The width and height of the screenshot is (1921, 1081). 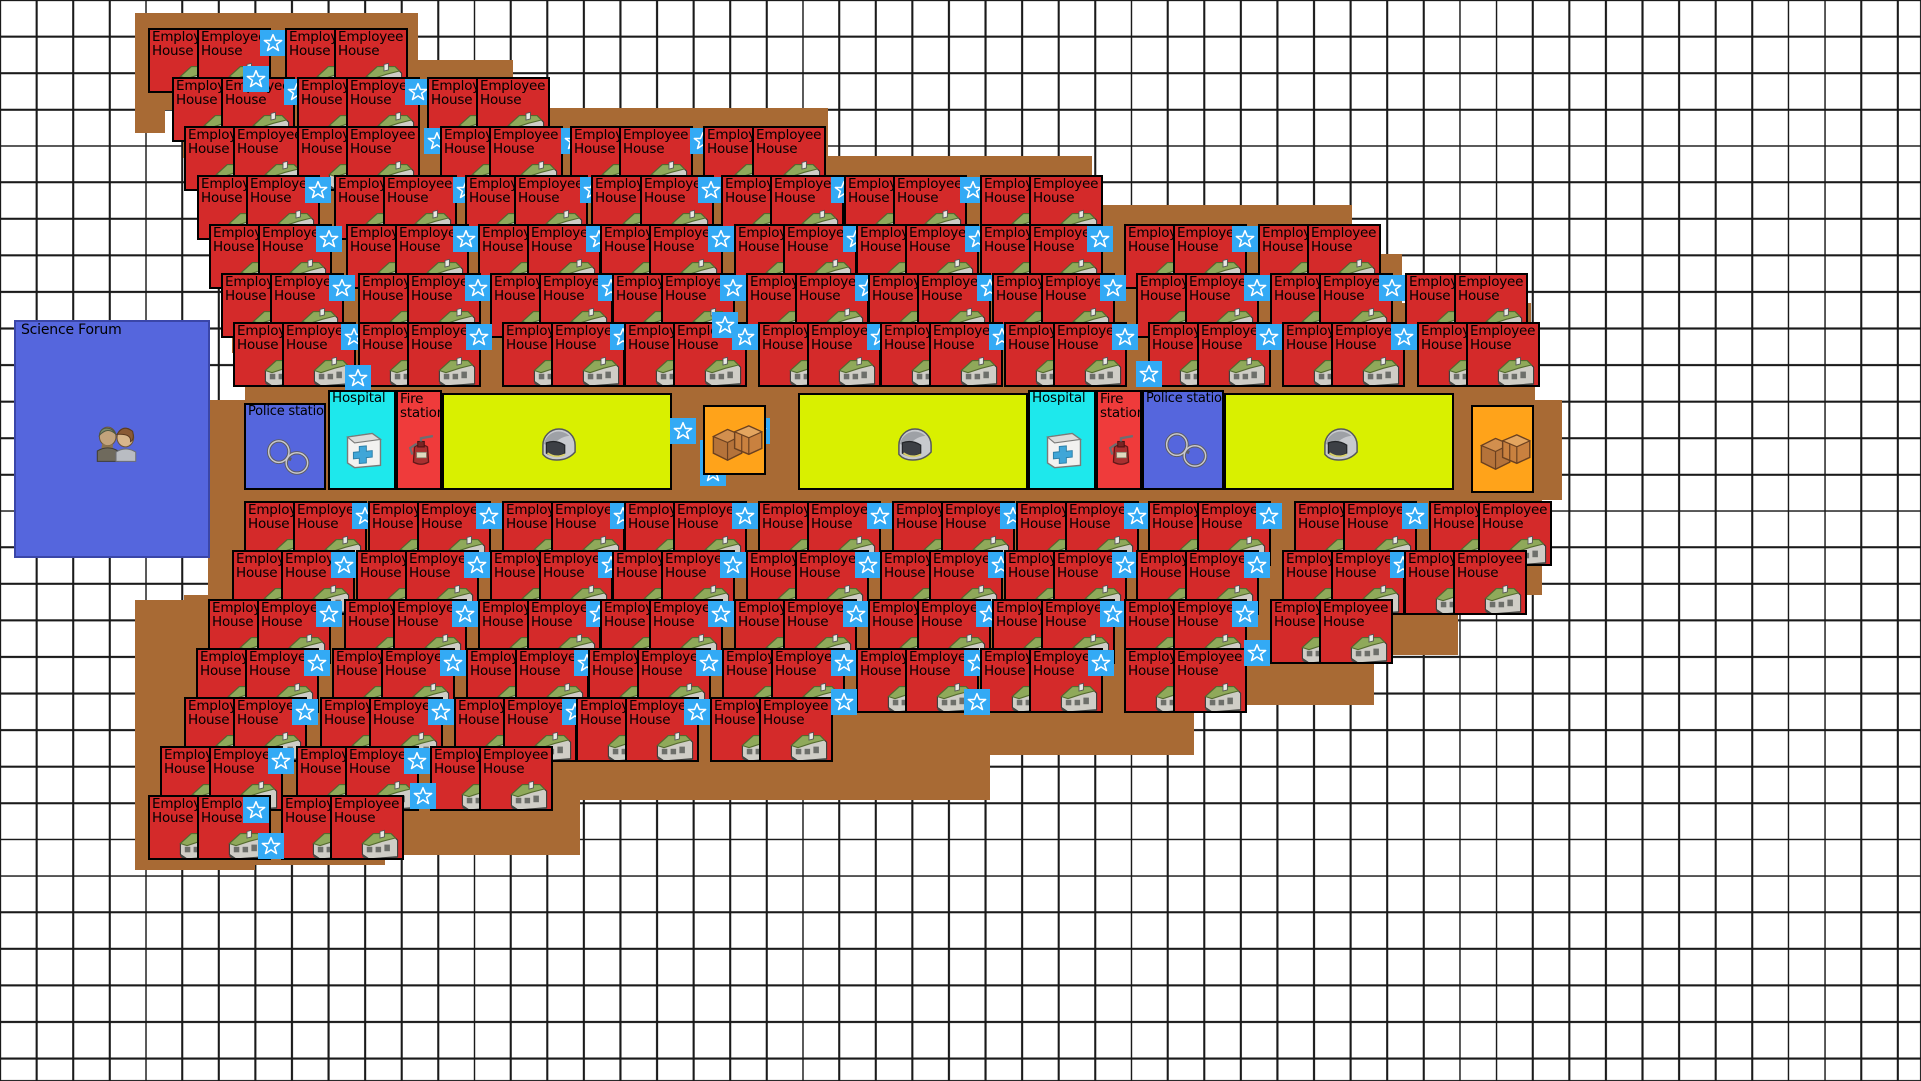 What do you see at coordinates (421, 406) in the screenshot?
I see `building-label: Fire station` at bounding box center [421, 406].